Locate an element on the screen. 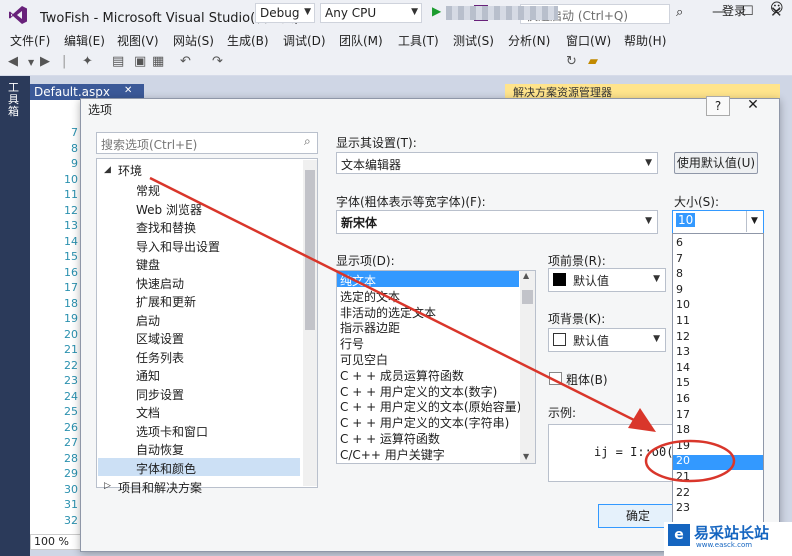 The width and height of the screenshot is (792, 556). display-item: C + + 运算符函数 is located at coordinates (390, 438).